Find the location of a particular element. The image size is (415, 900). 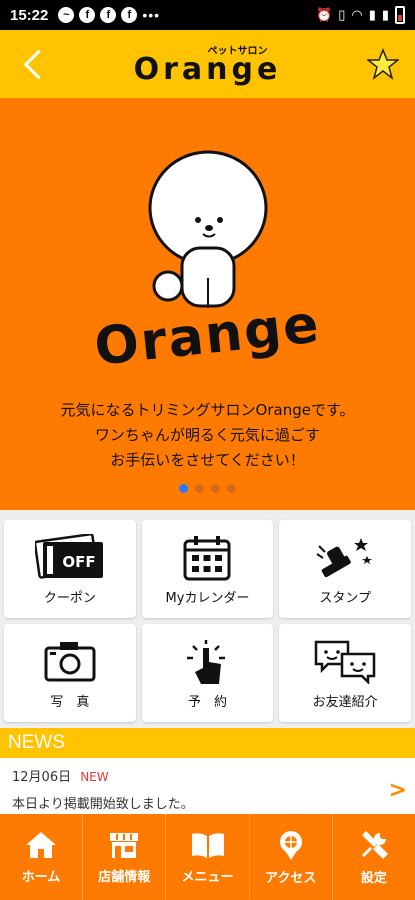

stamp-icon is located at coordinates (344, 558).